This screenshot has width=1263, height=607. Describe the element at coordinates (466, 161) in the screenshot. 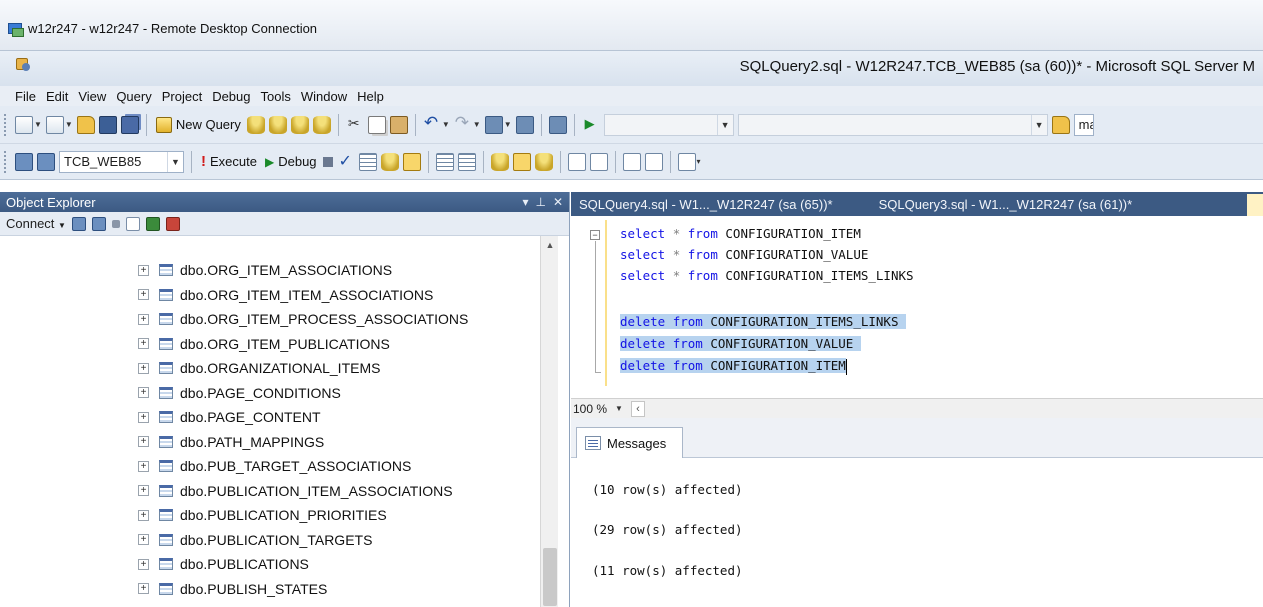

I see `client-statistics-icon` at that location.